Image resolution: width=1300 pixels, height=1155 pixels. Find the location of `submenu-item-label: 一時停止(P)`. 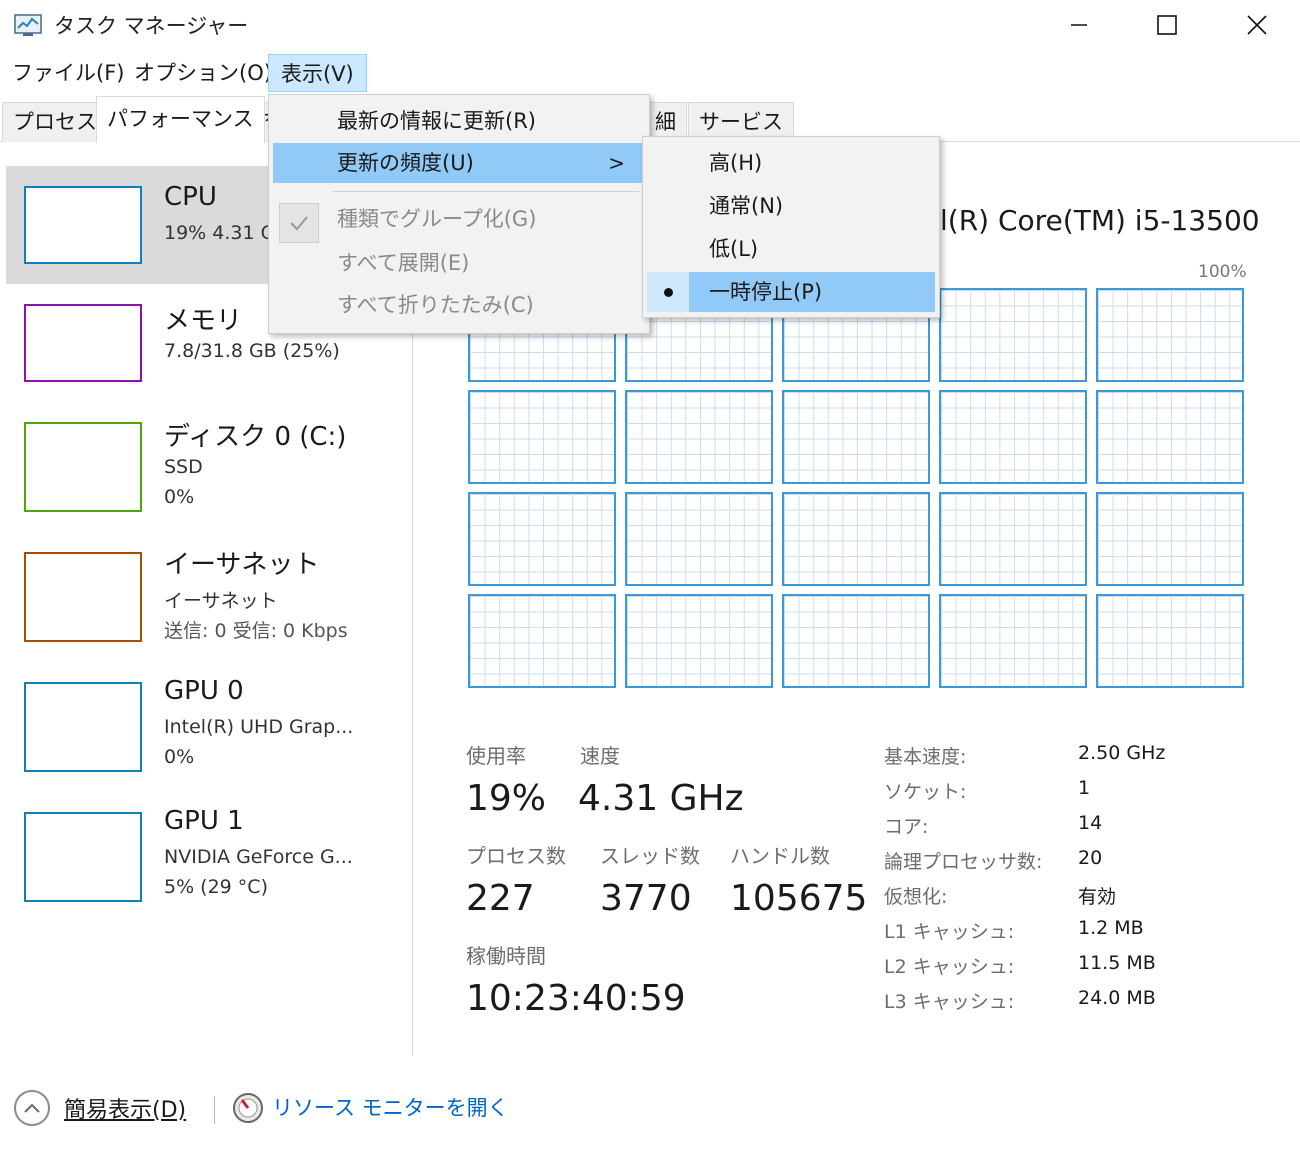

submenu-item-label: 一時停止(P) is located at coordinates (766, 292).